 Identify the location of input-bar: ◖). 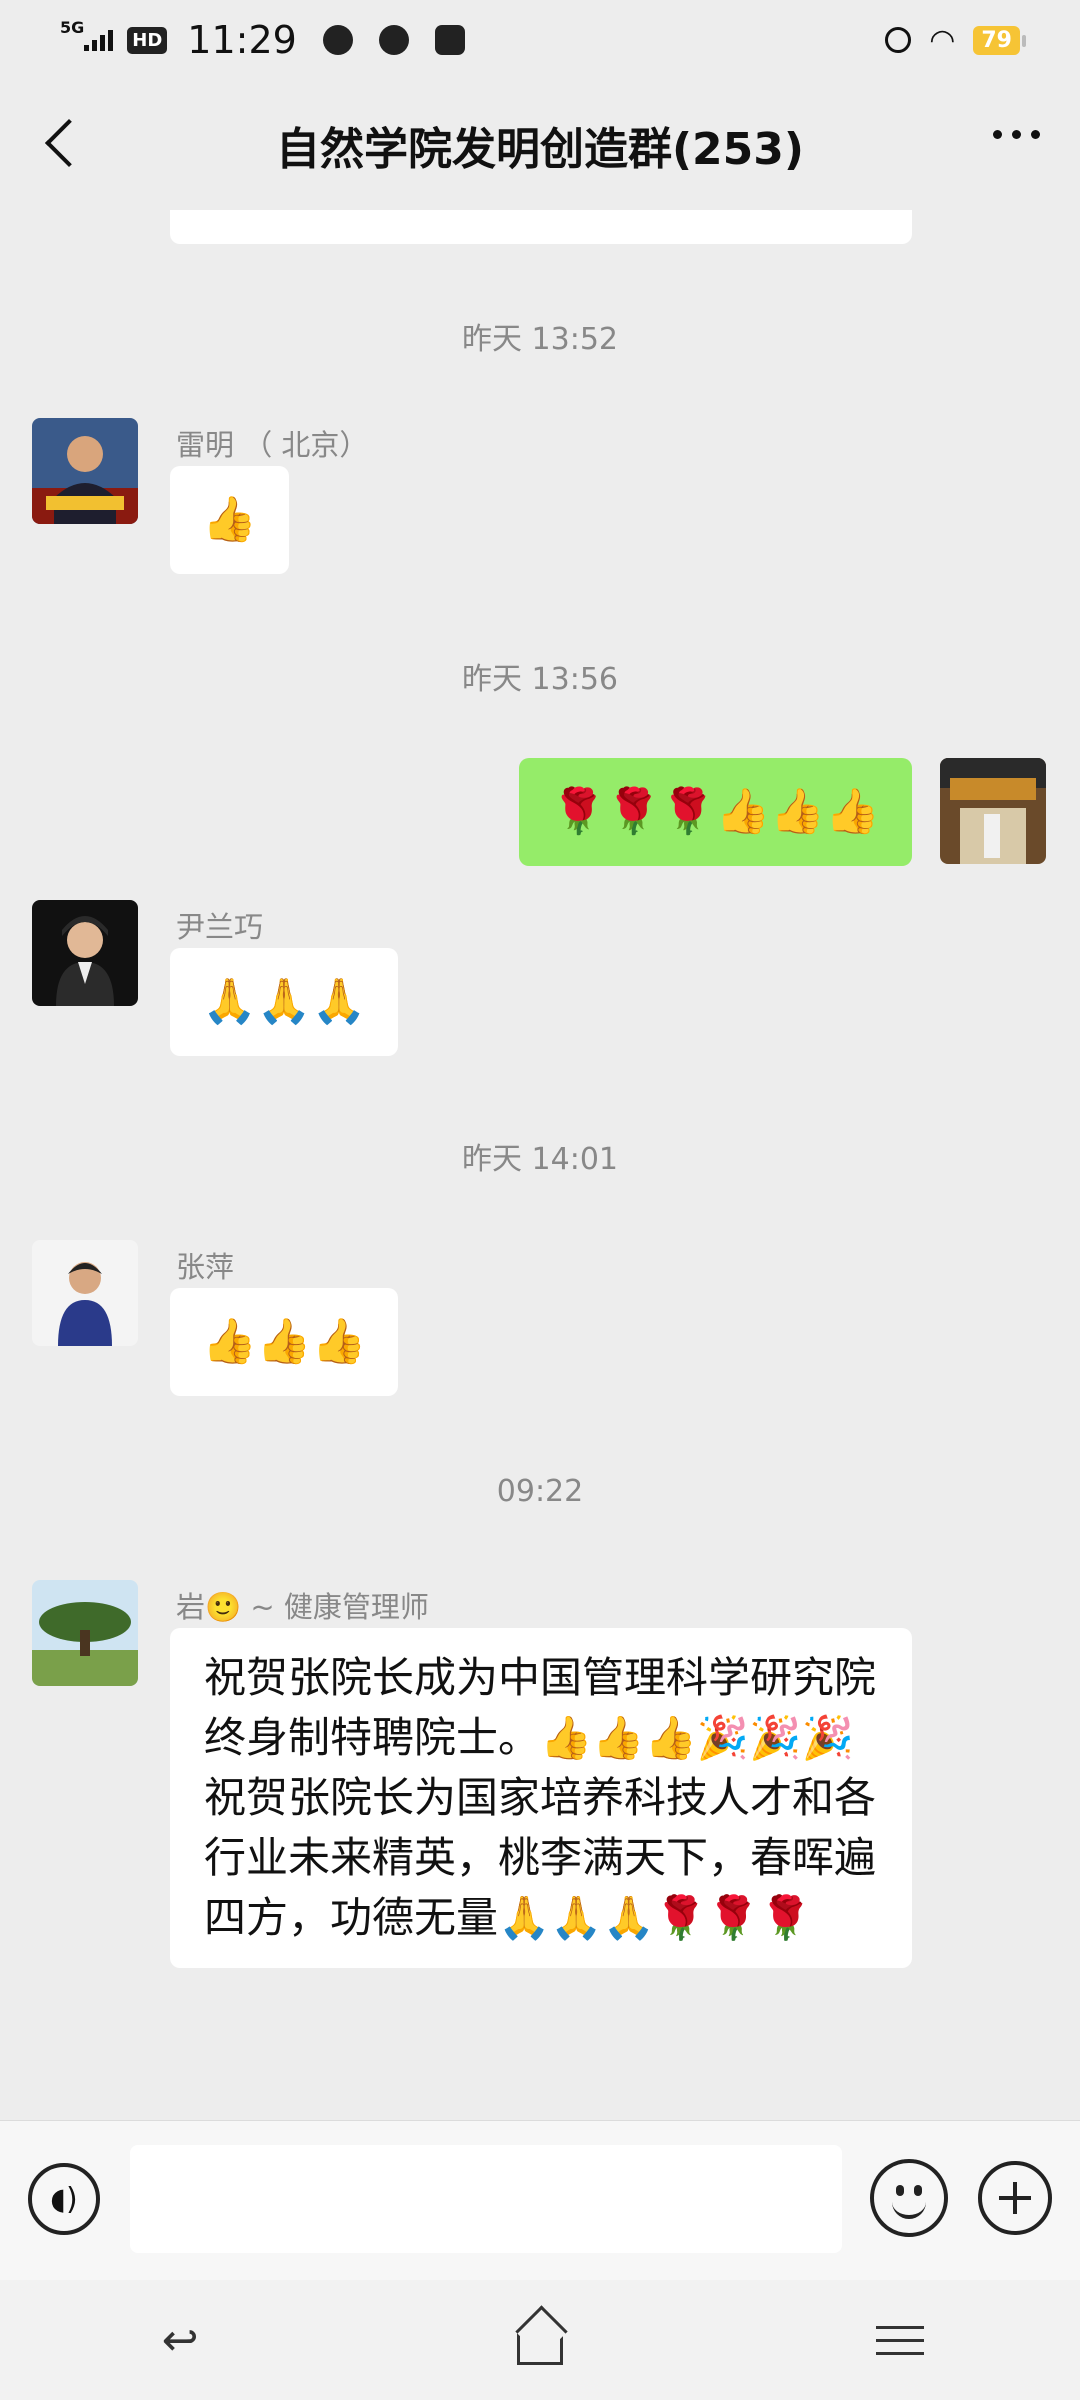
(540, 2200).